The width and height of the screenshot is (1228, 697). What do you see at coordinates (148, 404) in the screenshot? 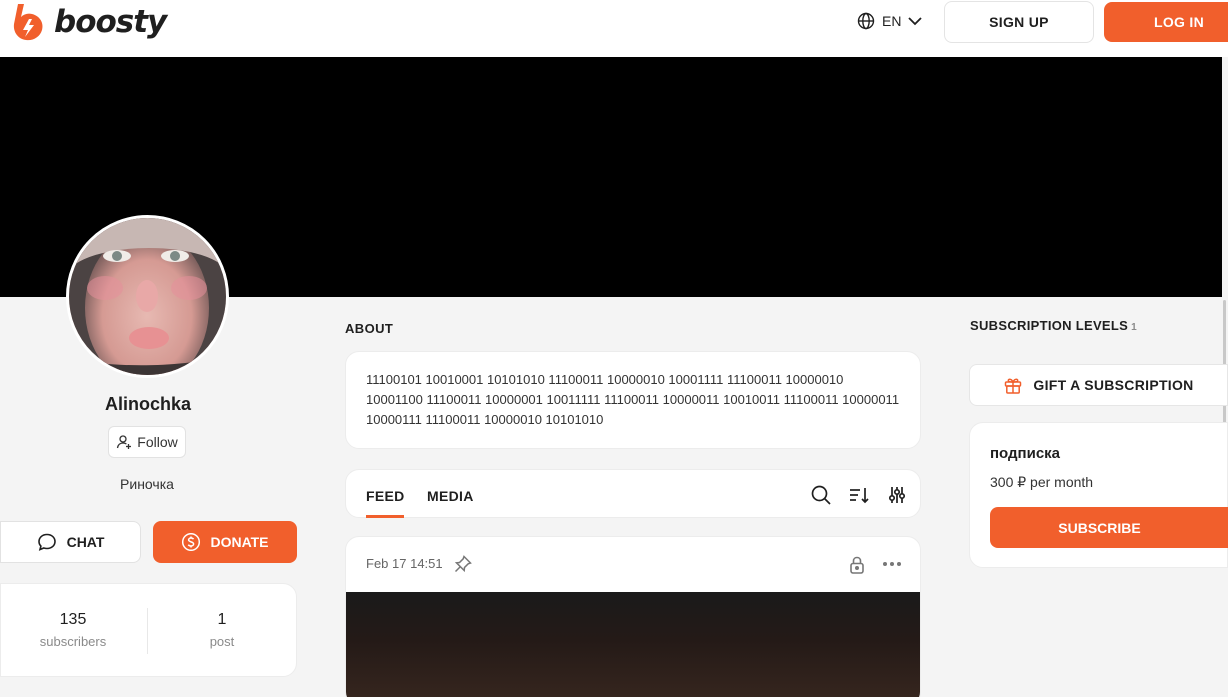
I see `profile-name: Alinochka` at bounding box center [148, 404].